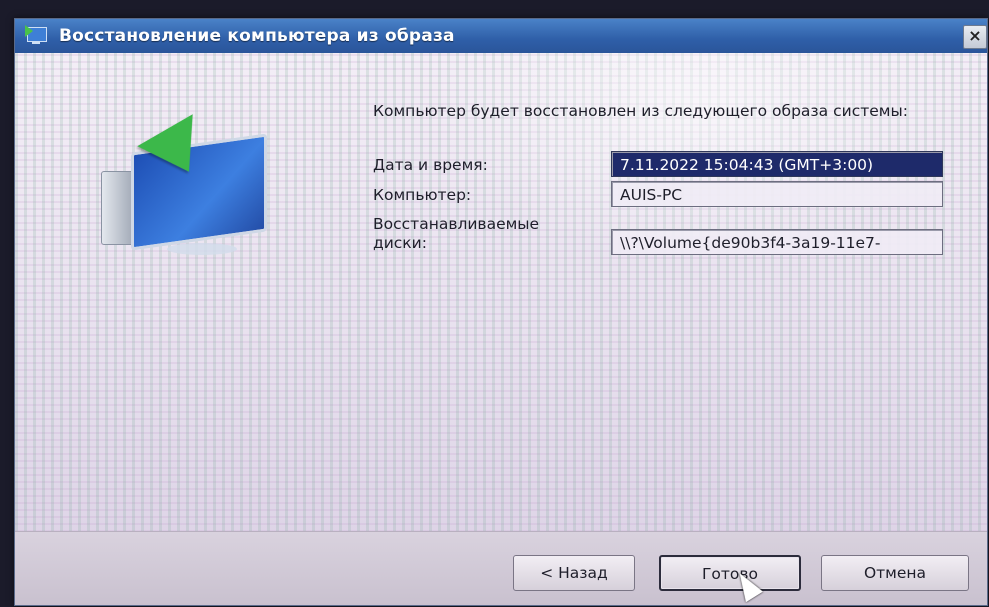 The width and height of the screenshot is (989, 607). I want to click on computer-field: AUIS-PC, so click(777, 194).